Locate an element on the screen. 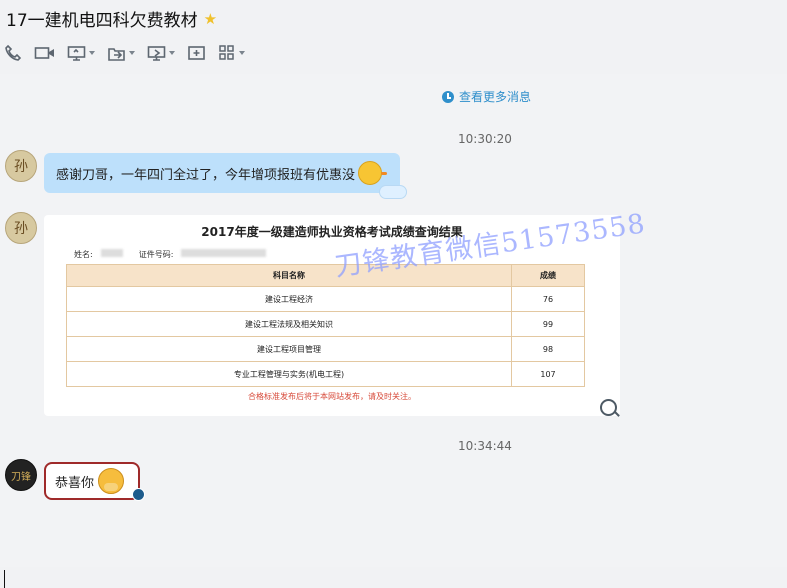 Image resolution: width=787 pixels, height=588 pixels. status-badge-icon is located at coordinates (138, 494).